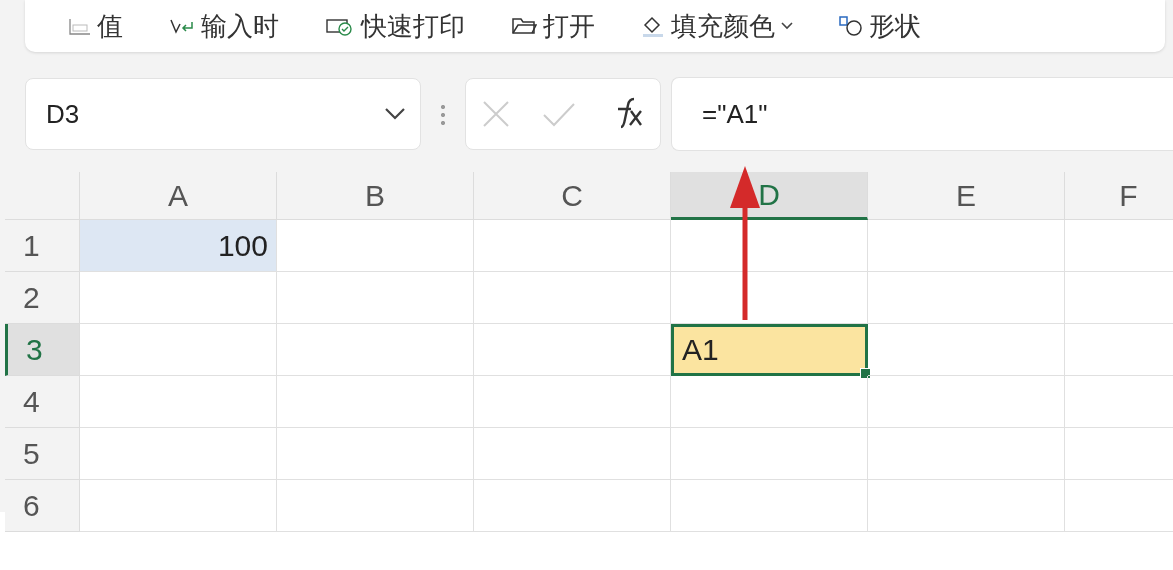  I want to click on formula-field: ="A1", so click(922, 114).